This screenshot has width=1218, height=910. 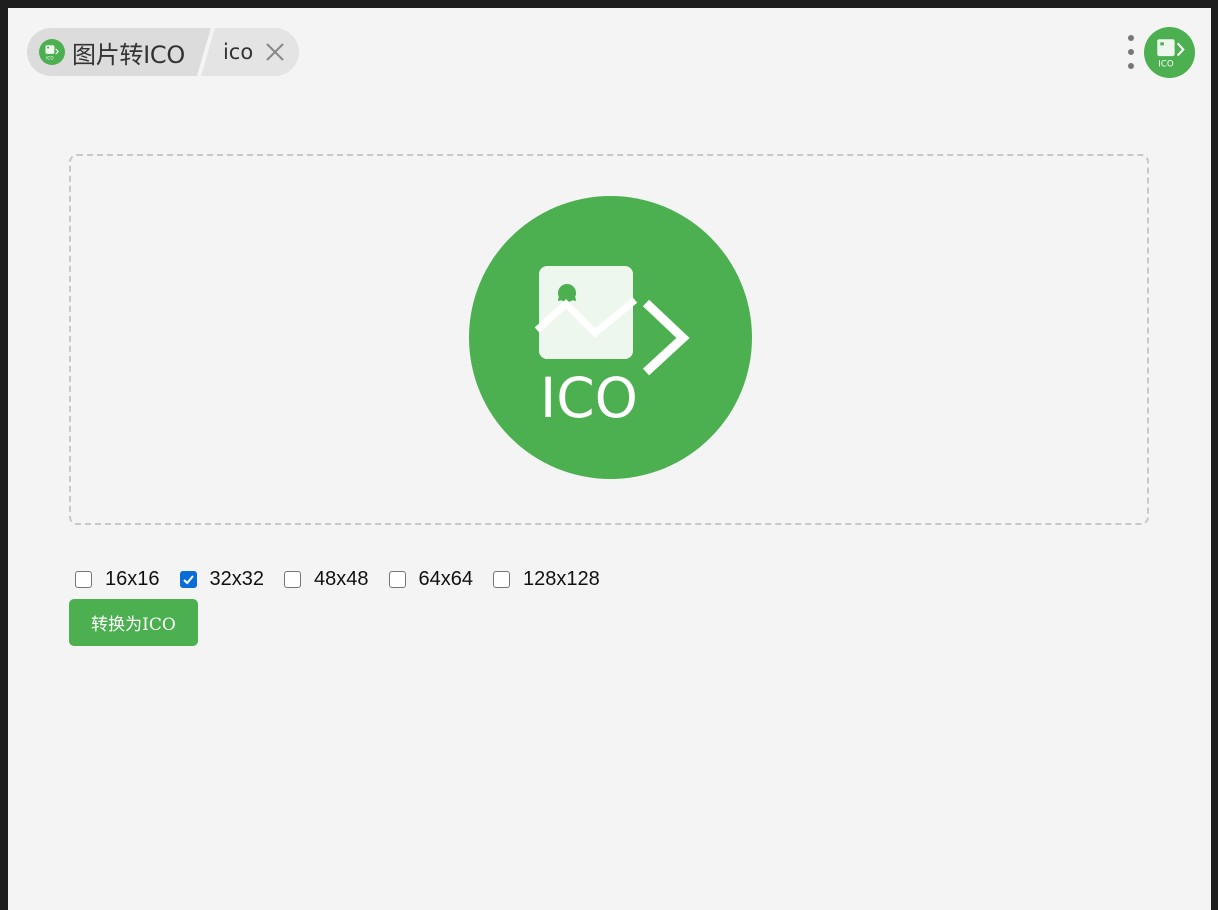 I want to click on size-label: 16x16, so click(x=132, y=578).